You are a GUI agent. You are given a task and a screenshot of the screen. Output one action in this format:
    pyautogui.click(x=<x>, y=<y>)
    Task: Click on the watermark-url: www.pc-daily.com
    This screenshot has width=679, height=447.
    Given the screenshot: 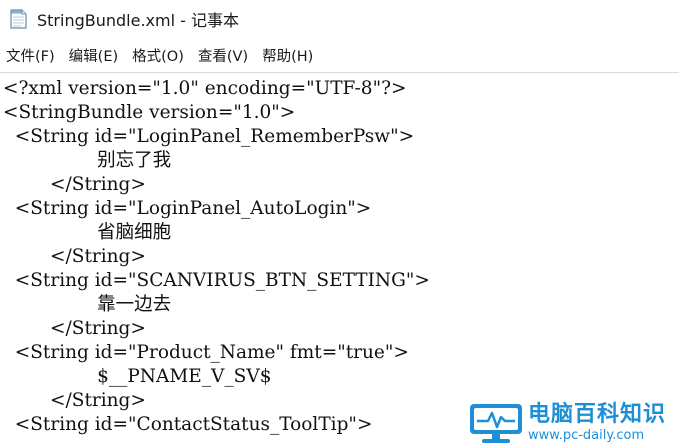 What is the action you would take?
    pyautogui.click(x=586, y=435)
    